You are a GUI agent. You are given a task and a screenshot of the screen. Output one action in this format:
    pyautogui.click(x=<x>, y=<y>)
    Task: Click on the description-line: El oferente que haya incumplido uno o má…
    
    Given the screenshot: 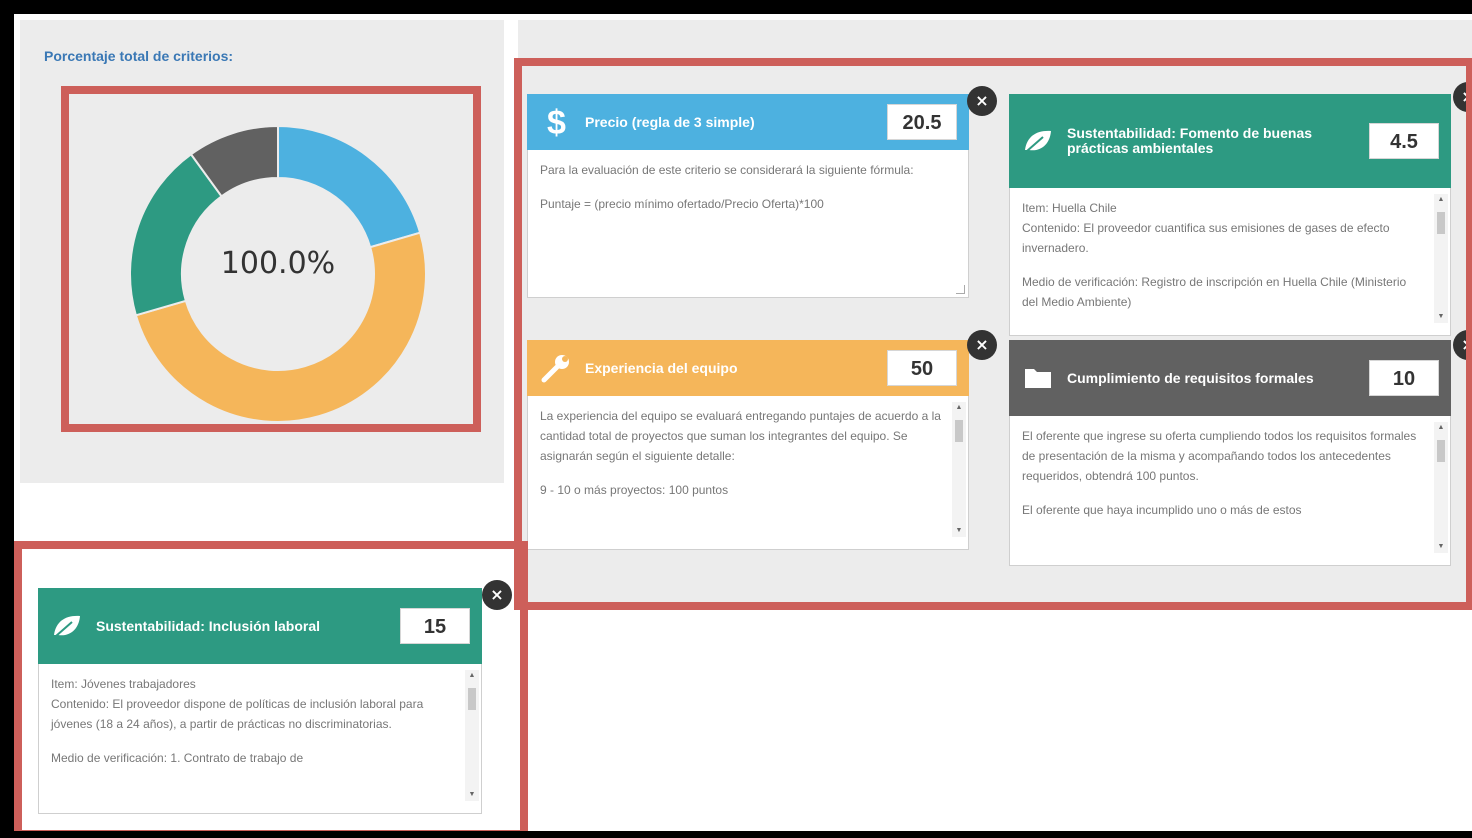 What is the action you would take?
    pyautogui.click(x=1162, y=510)
    